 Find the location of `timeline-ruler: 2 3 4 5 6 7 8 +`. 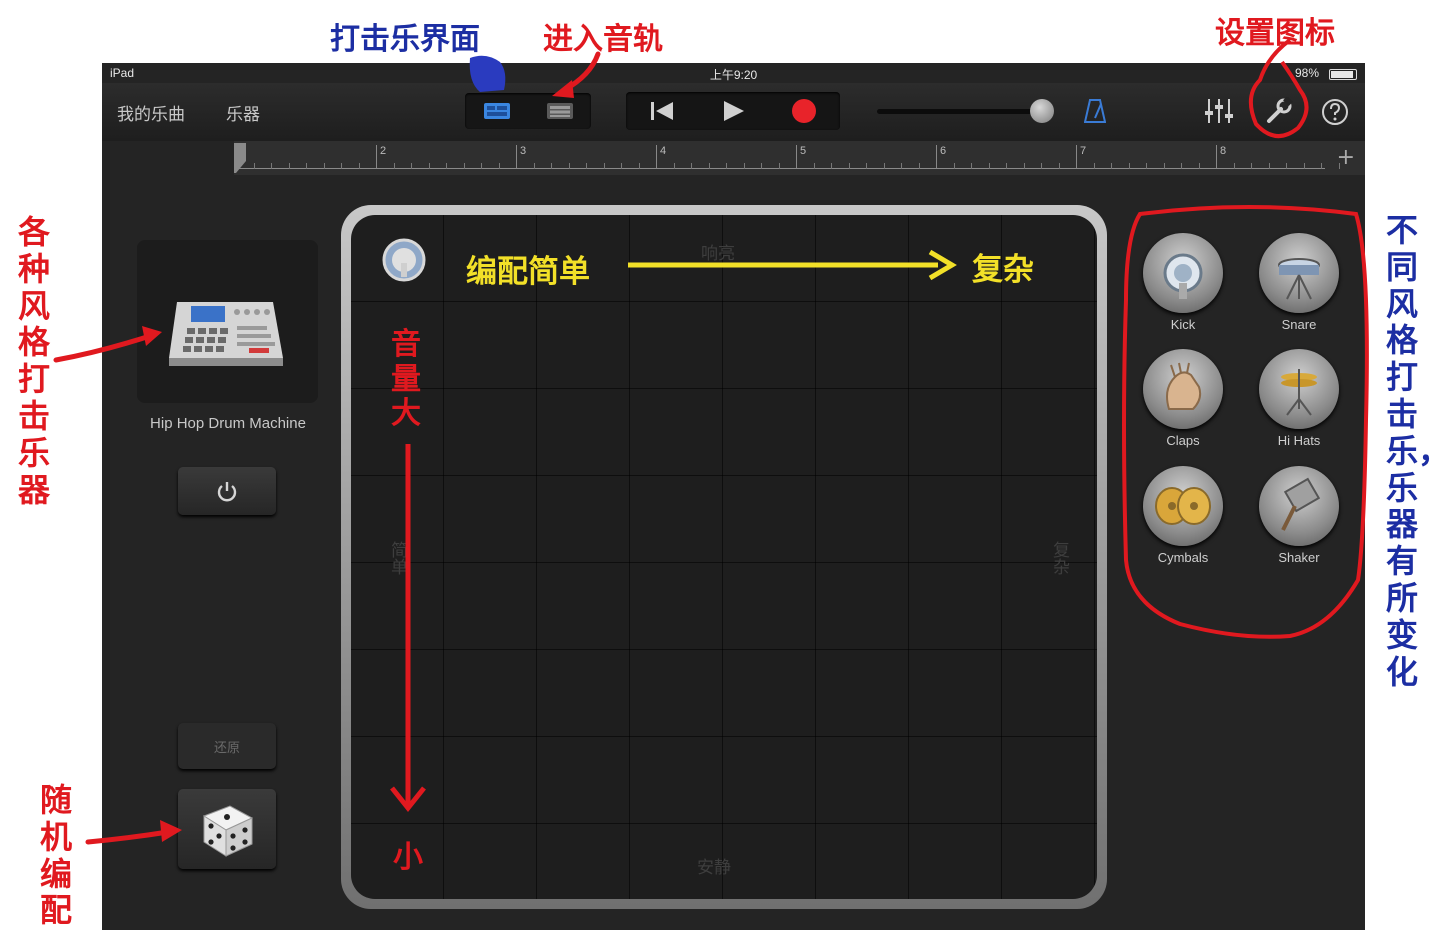

timeline-ruler: 2 3 4 5 6 7 8 + is located at coordinates (799, 158).